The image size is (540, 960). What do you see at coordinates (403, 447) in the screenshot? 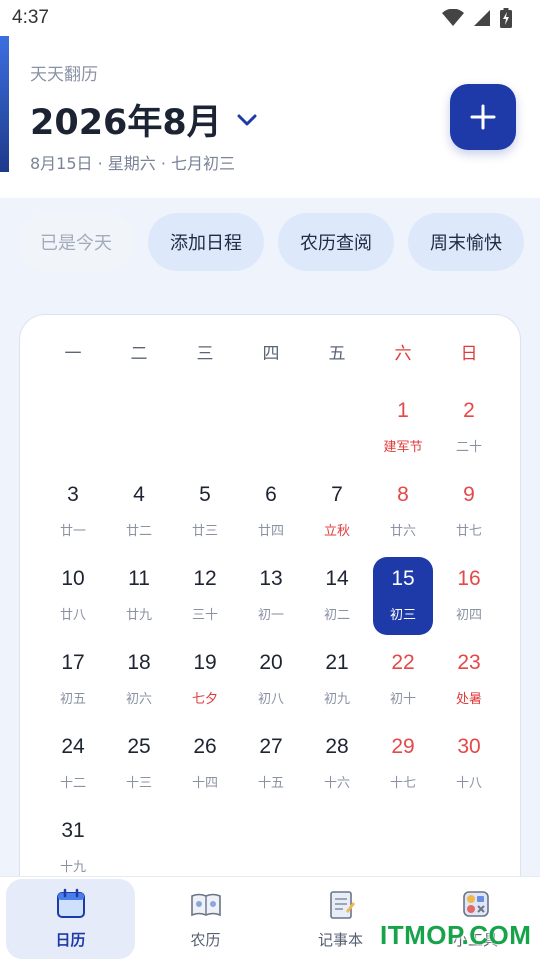
I see `festival-label: 建军节` at bounding box center [403, 447].